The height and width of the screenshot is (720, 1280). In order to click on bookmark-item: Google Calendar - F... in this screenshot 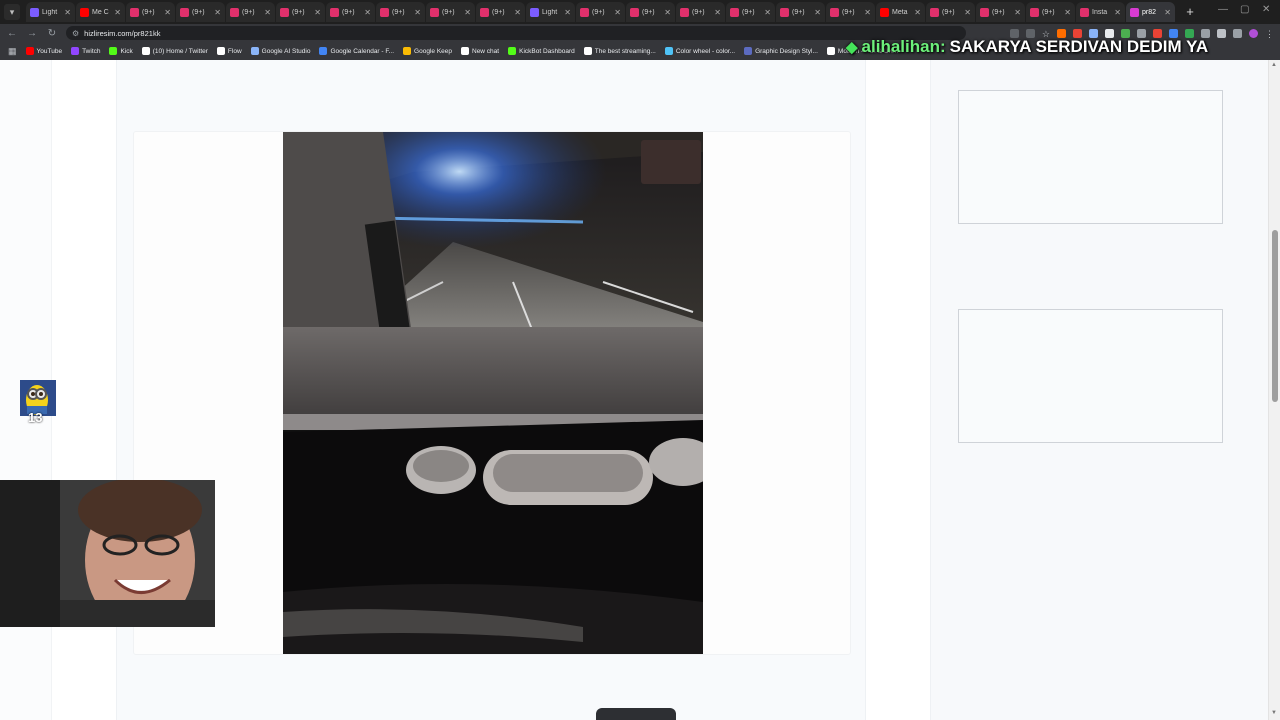, I will do `click(356, 51)`.